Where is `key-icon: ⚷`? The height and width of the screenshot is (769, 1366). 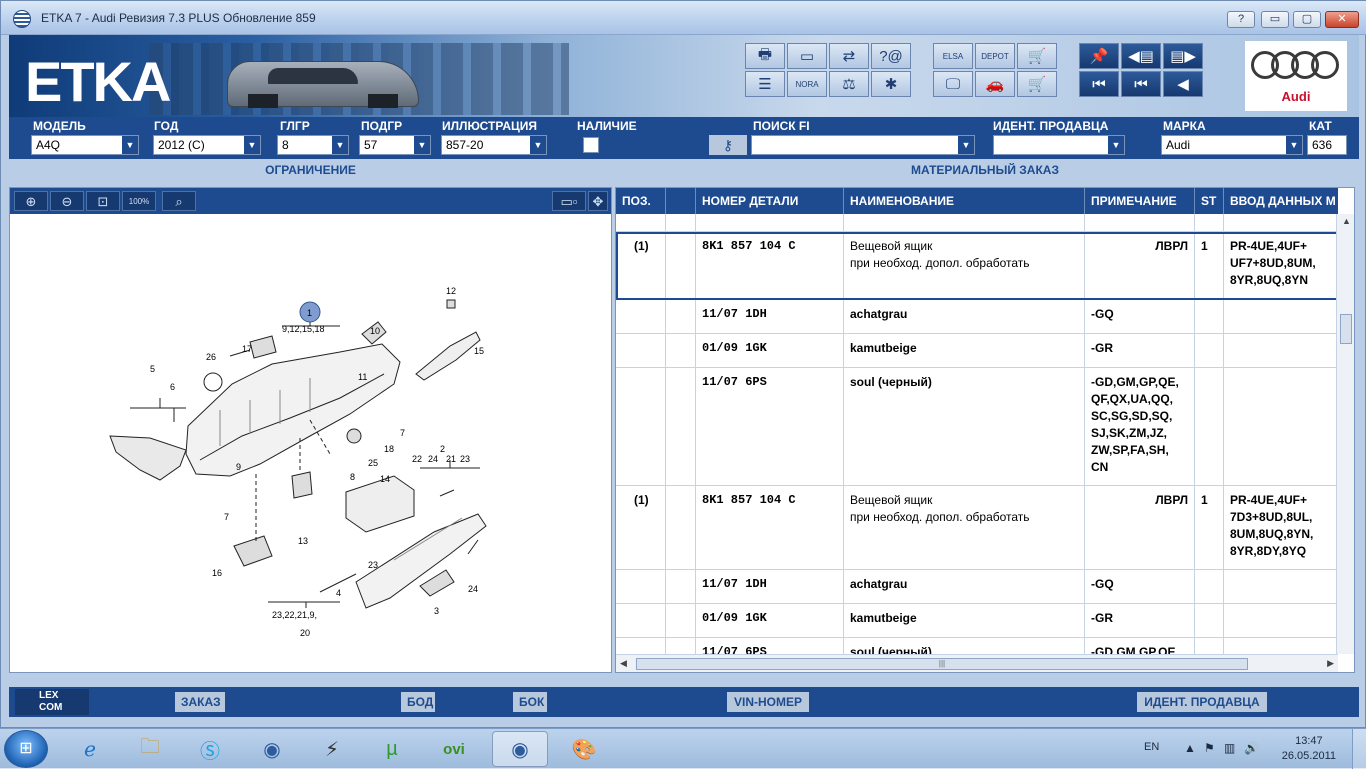
key-icon: ⚷ is located at coordinates (728, 145).